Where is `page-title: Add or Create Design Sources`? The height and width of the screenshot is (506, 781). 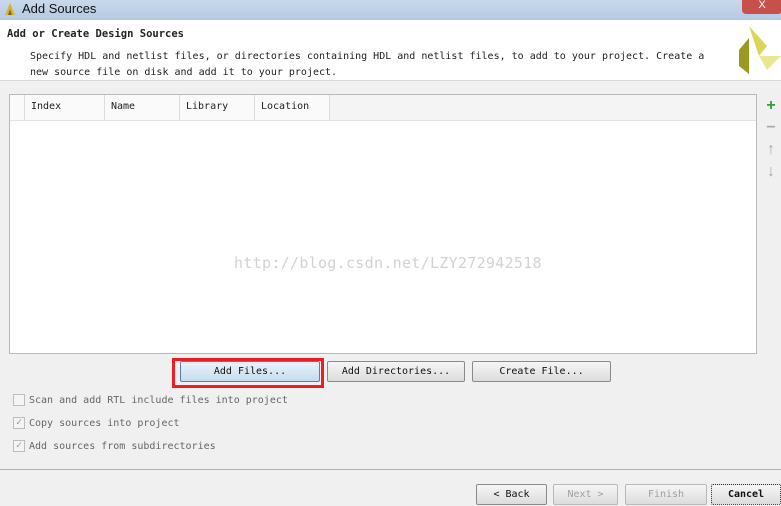
page-title: Add or Create Design Sources is located at coordinates (96, 34).